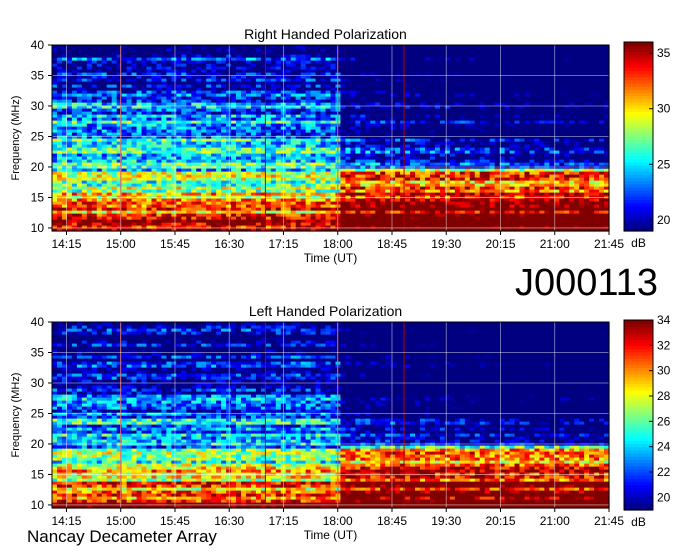 Image resolution: width=680 pixels, height=552 pixels. Describe the element at coordinates (664, 447) in the screenshot. I see `colorbar-tick-label: 24` at that location.